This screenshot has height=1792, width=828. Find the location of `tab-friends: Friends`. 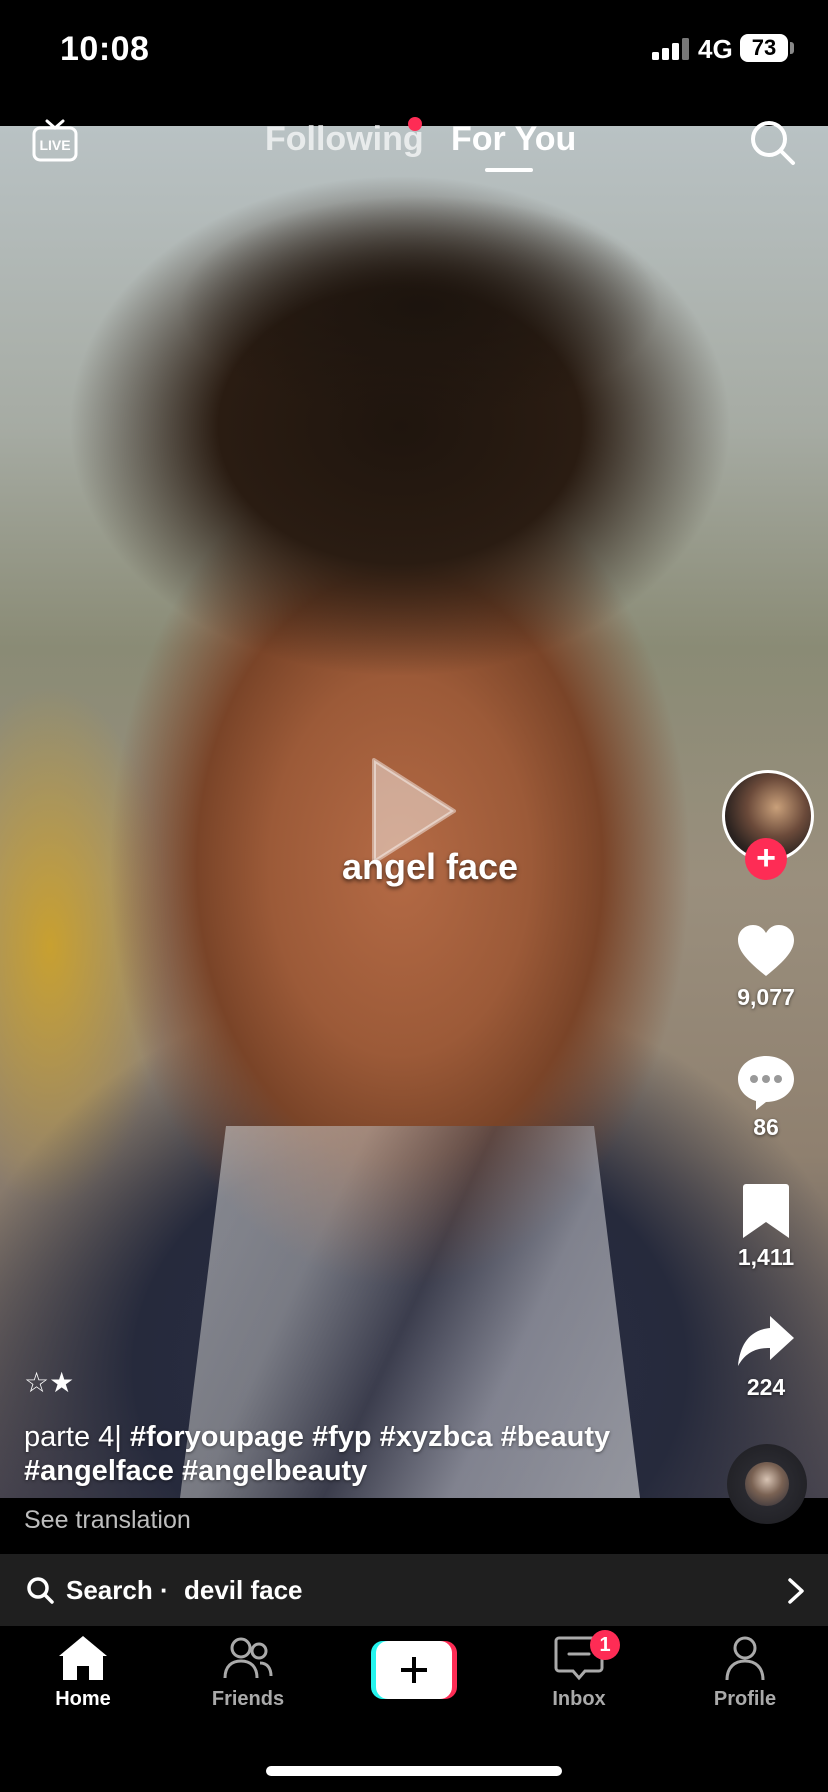

tab-friends: Friends is located at coordinates (248, 1672).